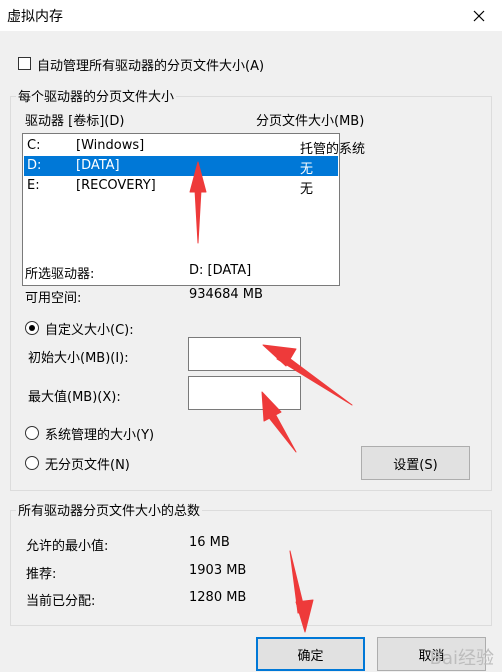  Describe the element at coordinates (41, 574) in the screenshot. I see `recommended-label: 推荐:` at that location.